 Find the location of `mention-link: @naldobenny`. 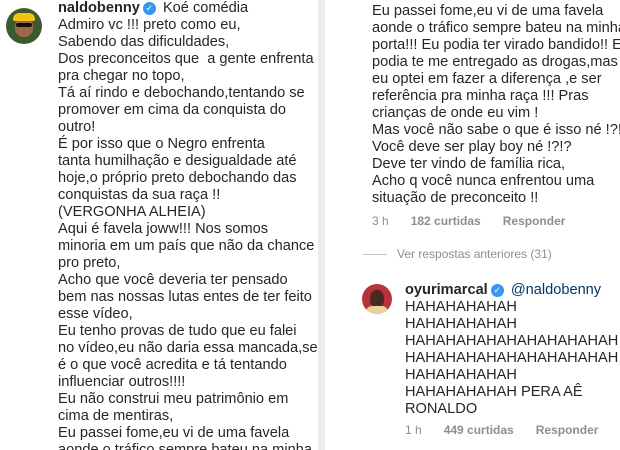

mention-link: @naldobenny is located at coordinates (556, 290).